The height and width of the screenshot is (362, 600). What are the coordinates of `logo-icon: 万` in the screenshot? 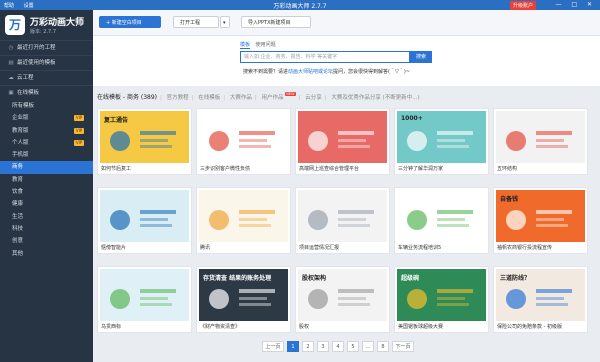 It's located at (15, 25).